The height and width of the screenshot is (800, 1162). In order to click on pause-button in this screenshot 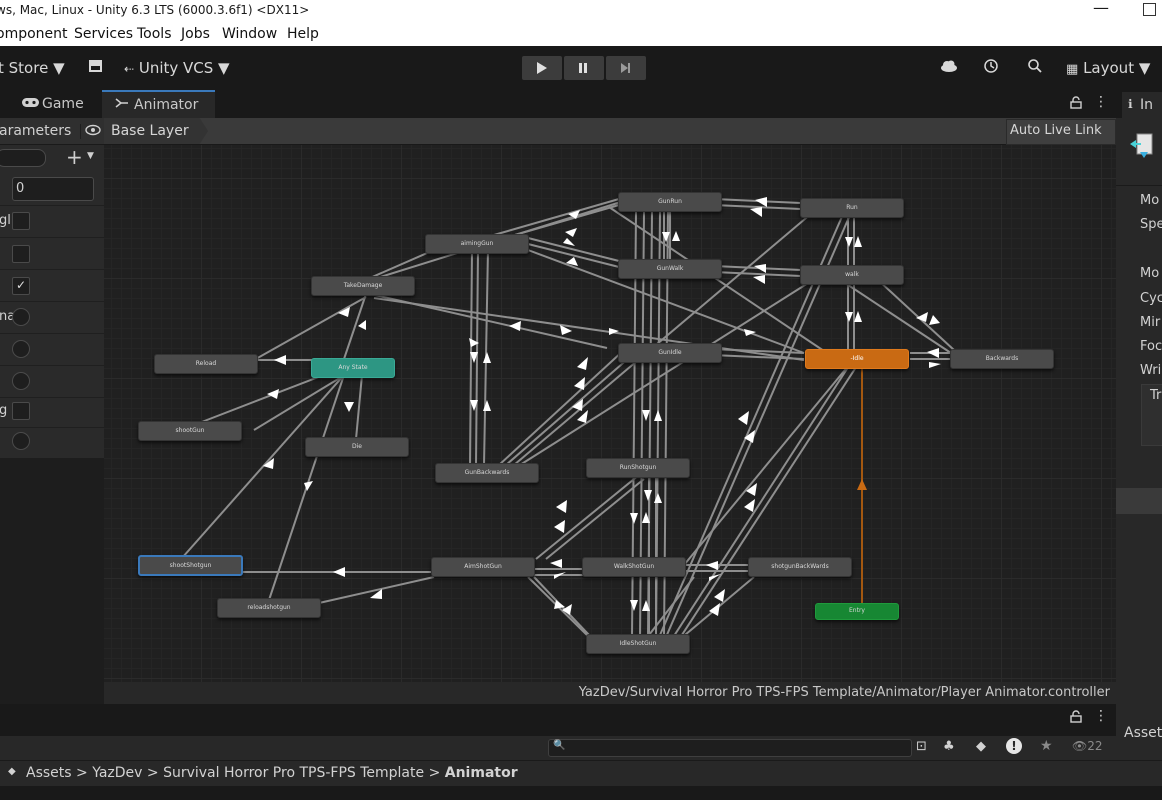, I will do `click(584, 68)`.